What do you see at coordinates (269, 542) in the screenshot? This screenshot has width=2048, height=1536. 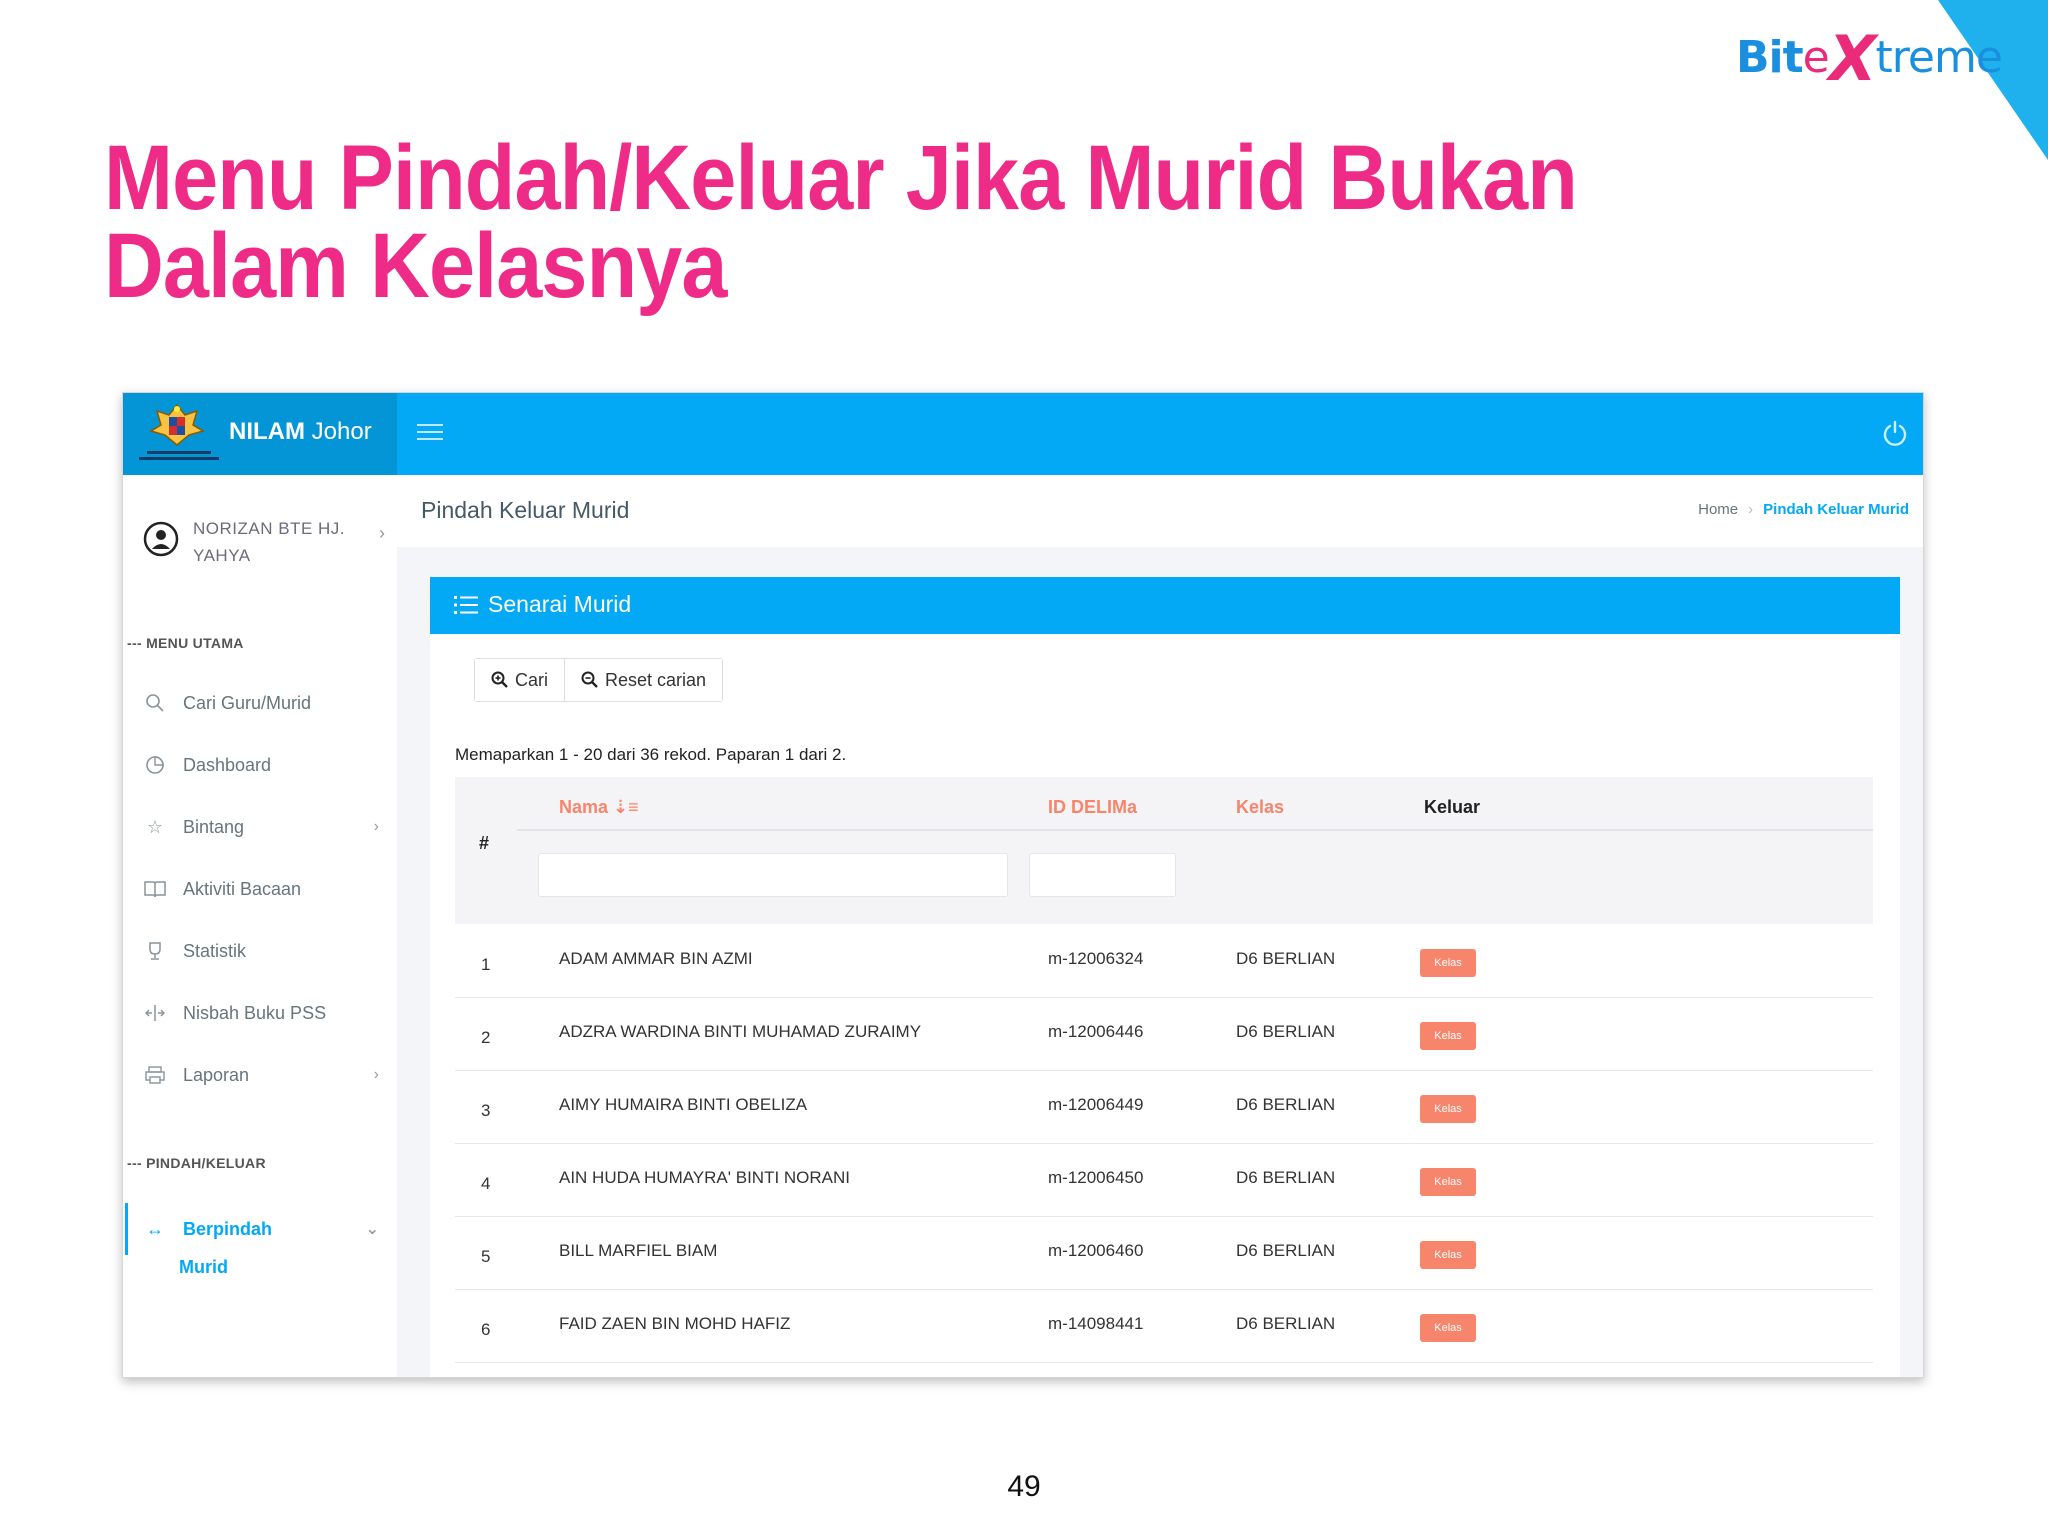 I see `user-name: NORIZAN BTE HJ. YAHYA` at bounding box center [269, 542].